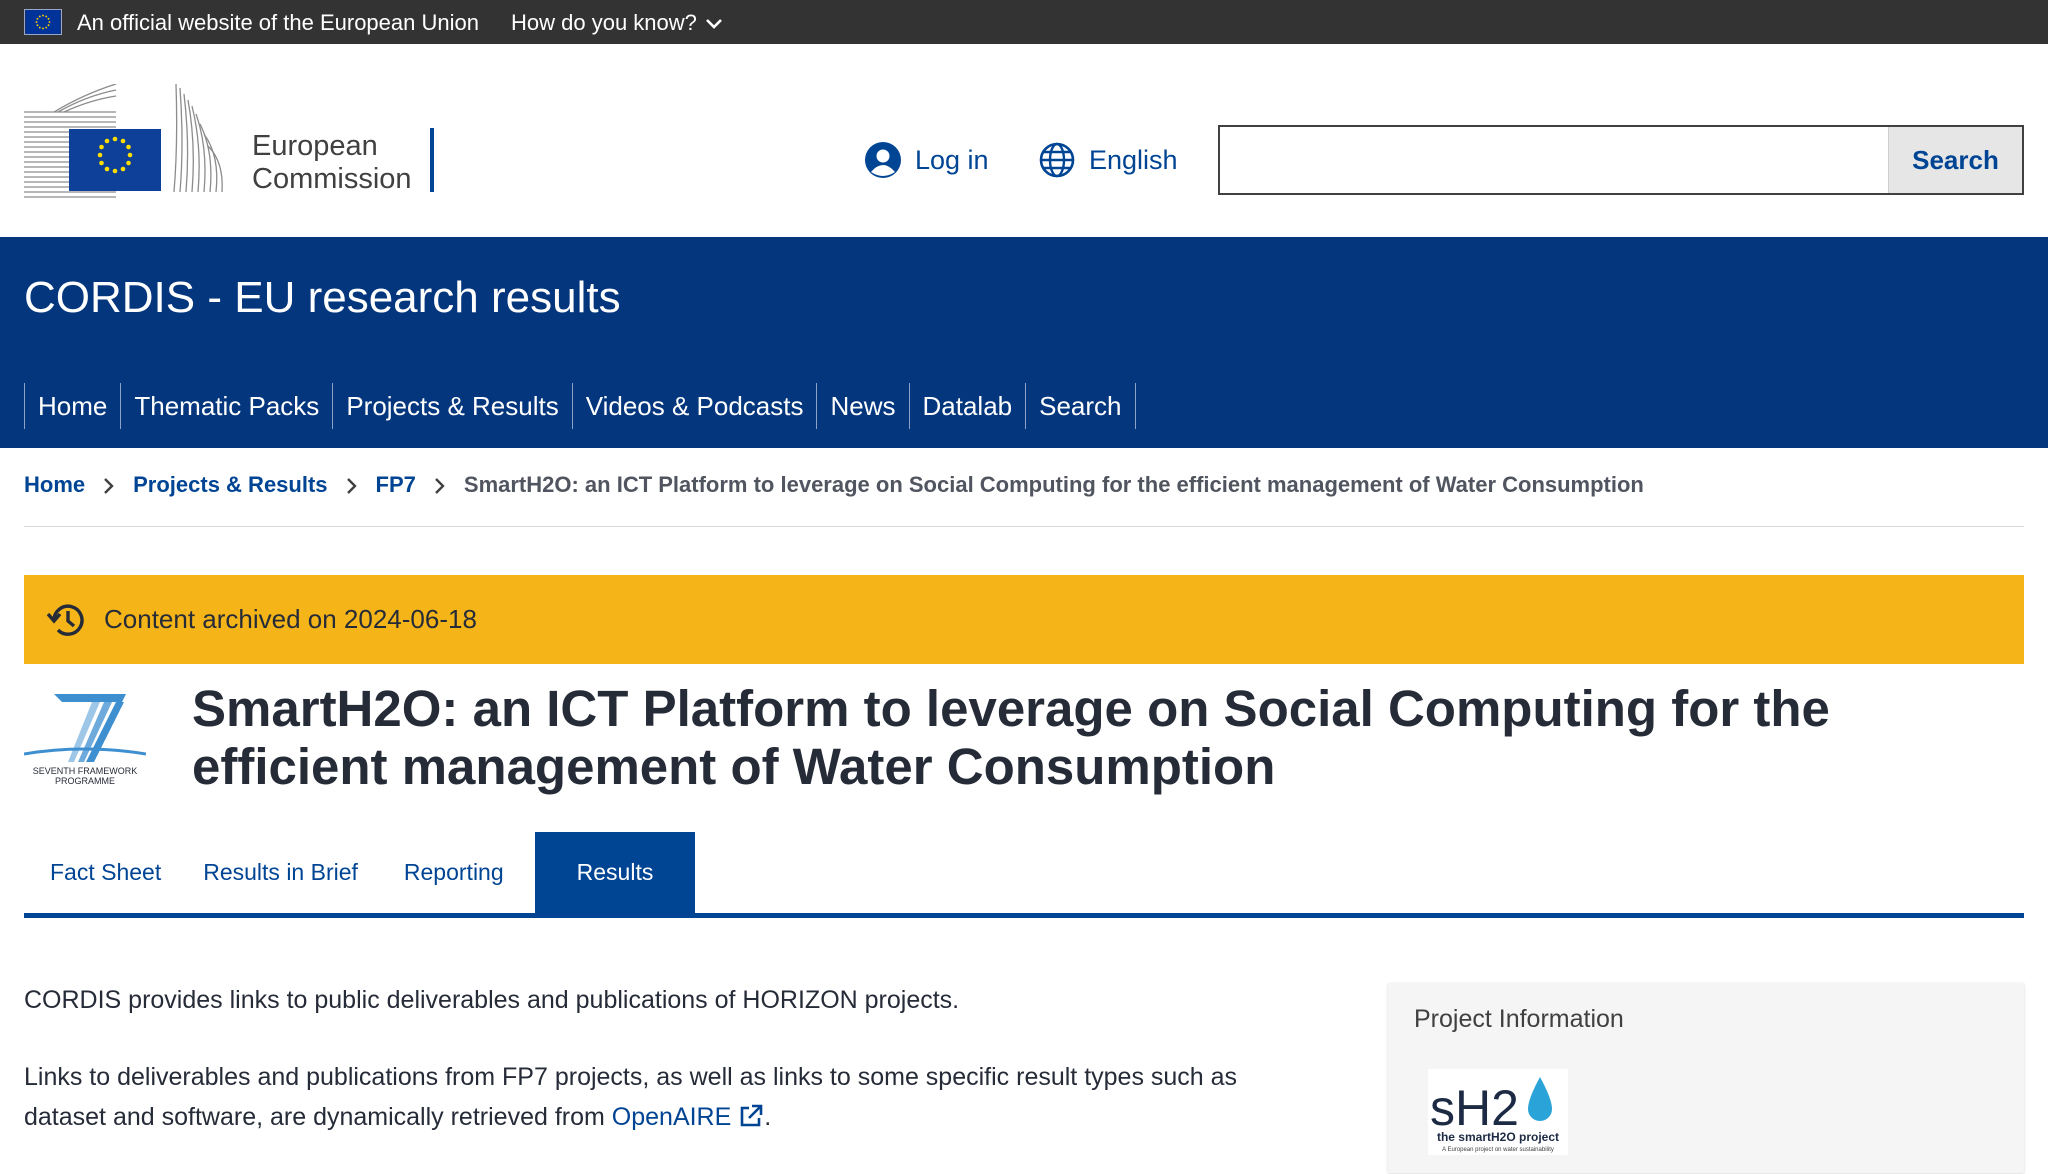  Describe the element at coordinates (604, 22) in the screenshot. I see `how-do-you-know-label: How do you know?` at that location.